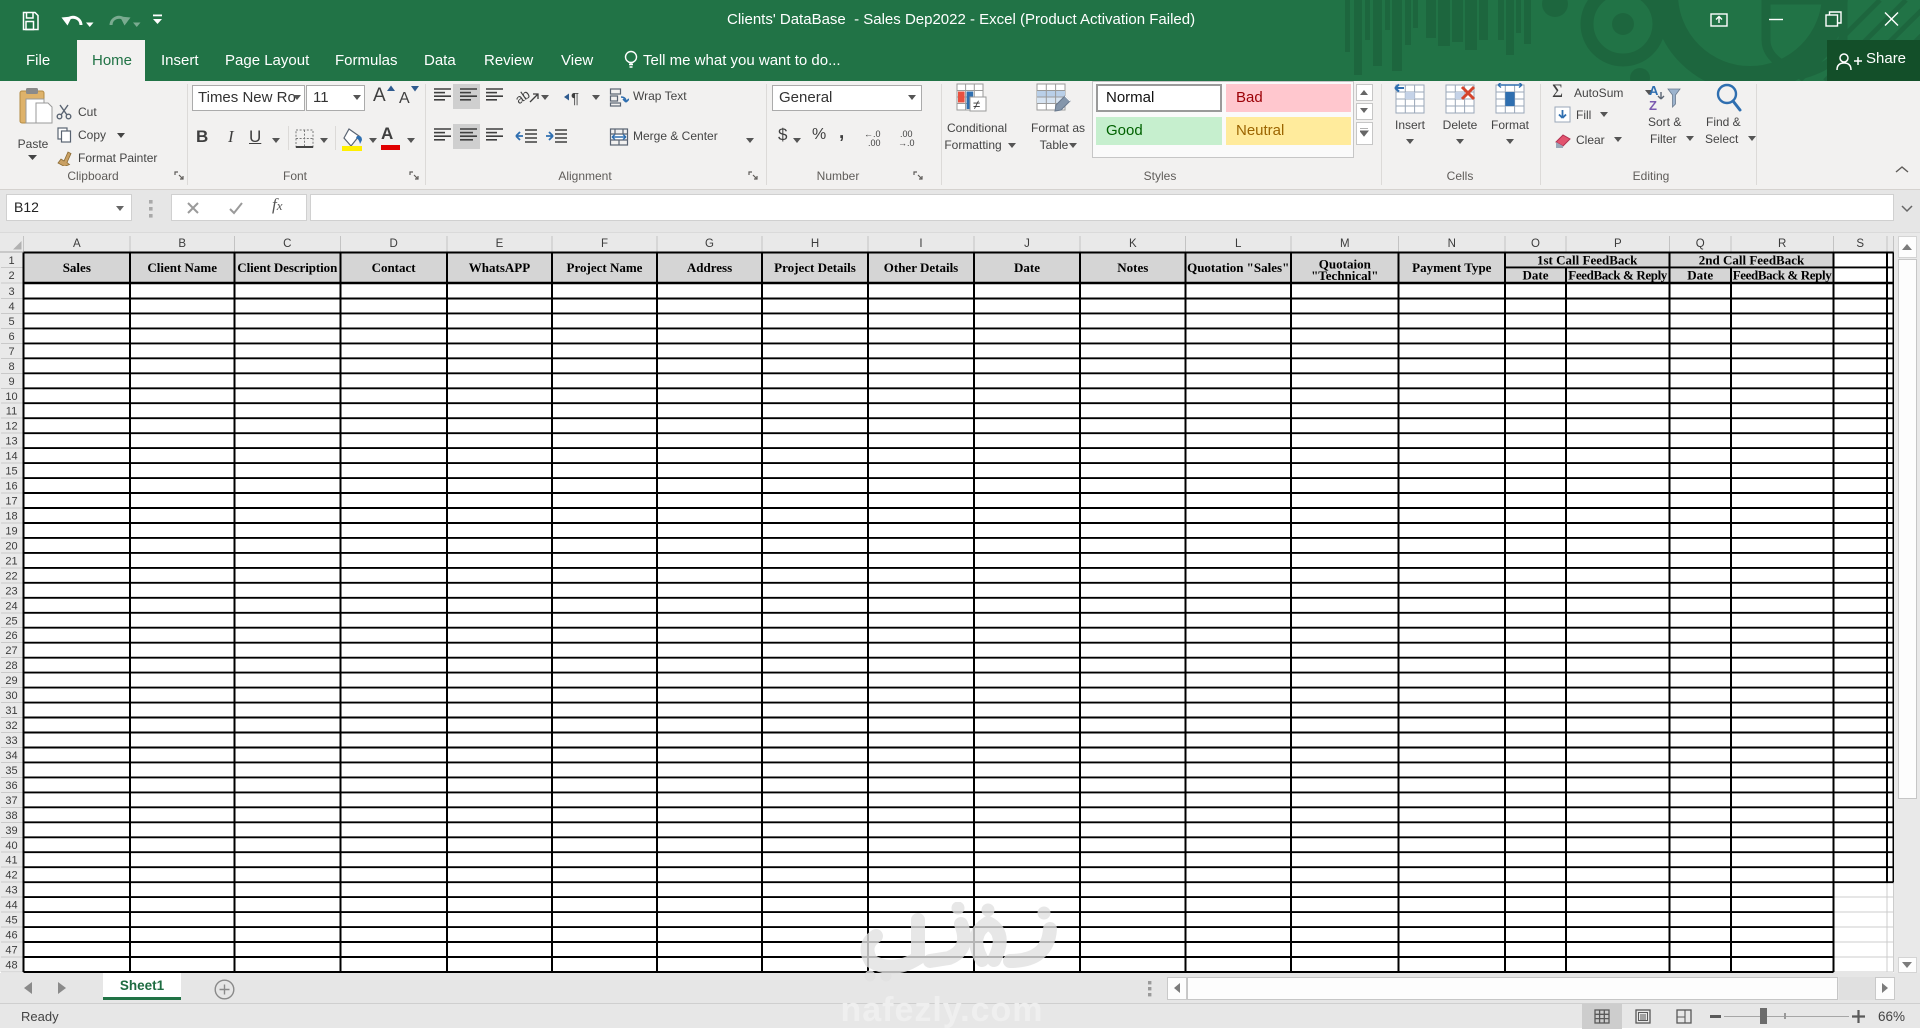  I want to click on svg-text: 7, so click(11, 352).